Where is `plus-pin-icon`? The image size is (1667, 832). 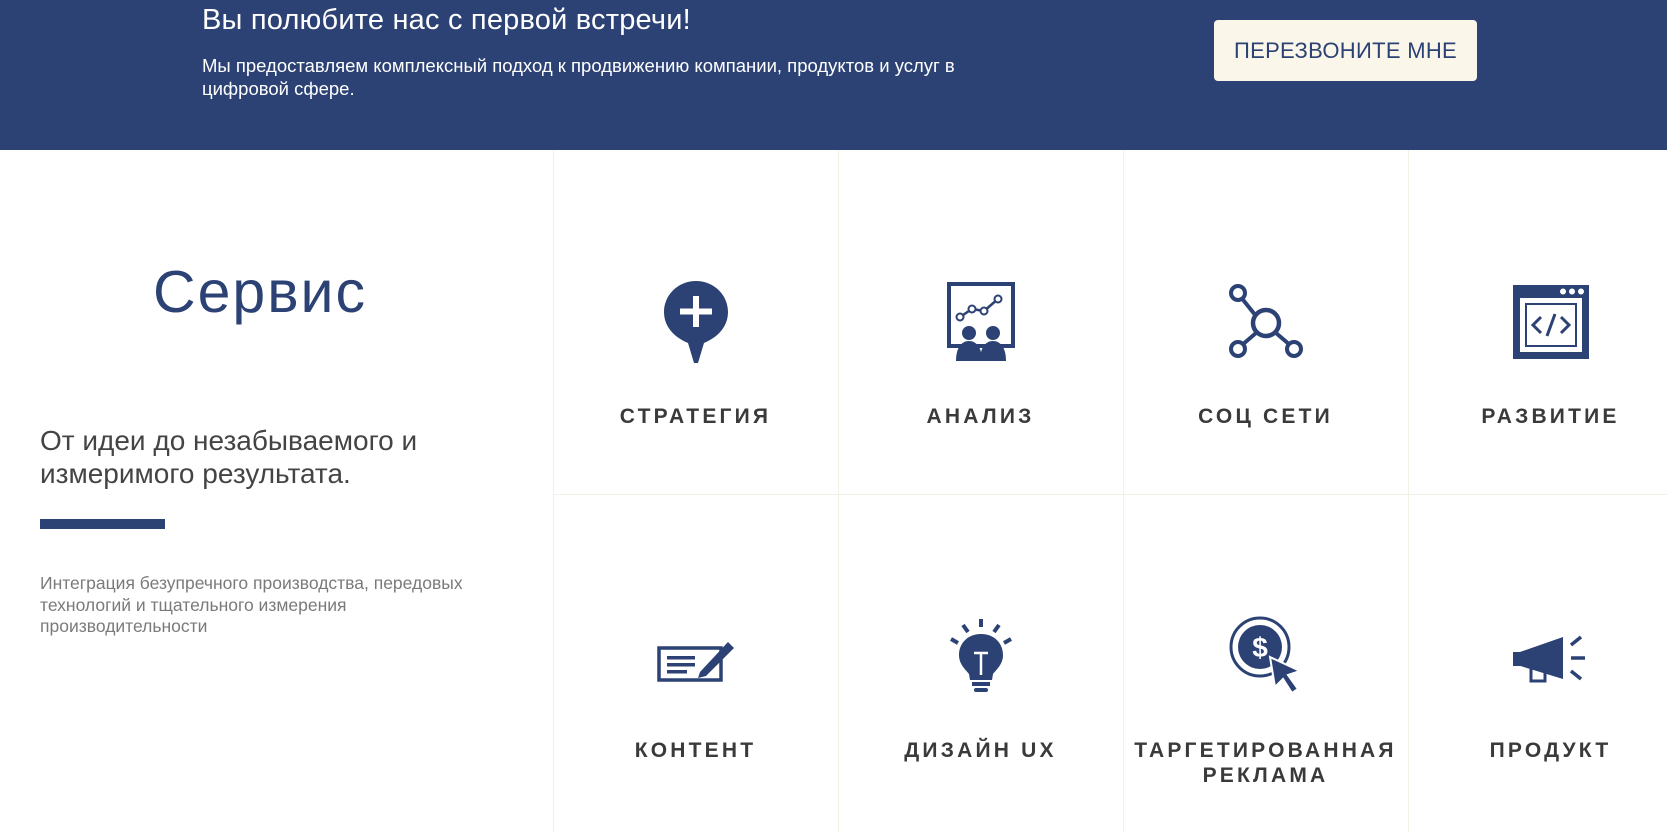
plus-pin-icon is located at coordinates (696, 322).